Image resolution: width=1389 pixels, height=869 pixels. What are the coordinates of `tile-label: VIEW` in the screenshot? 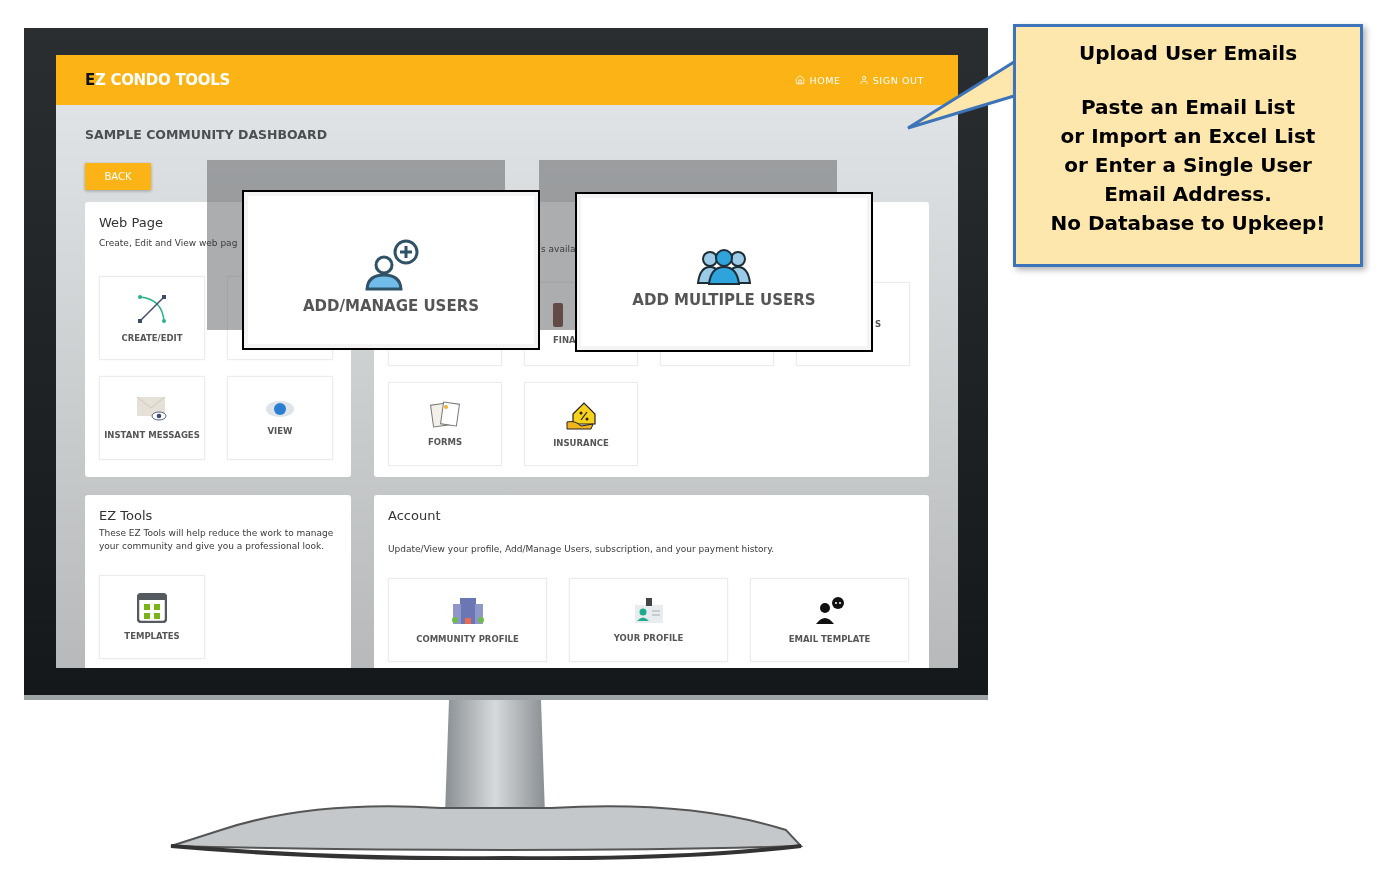 It's located at (280, 431).